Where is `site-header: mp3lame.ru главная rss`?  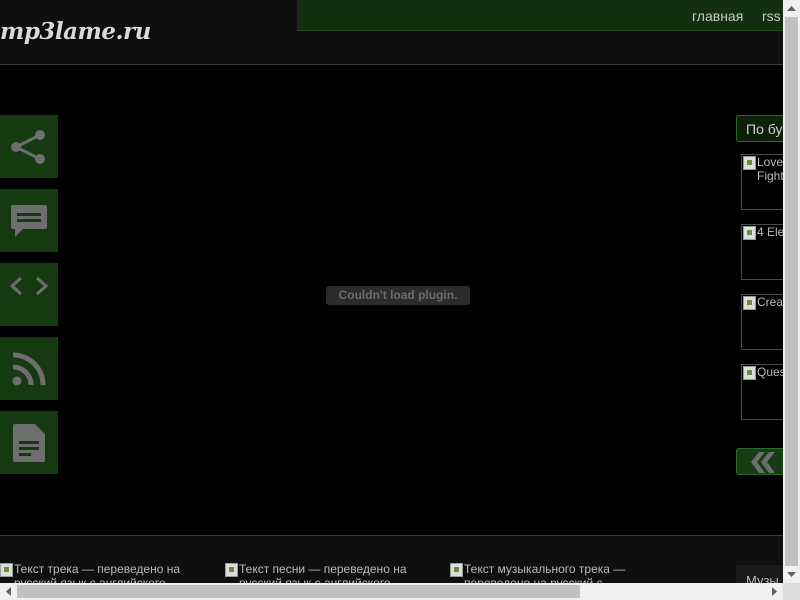 site-header: mp3lame.ru главная rss is located at coordinates (391, 32).